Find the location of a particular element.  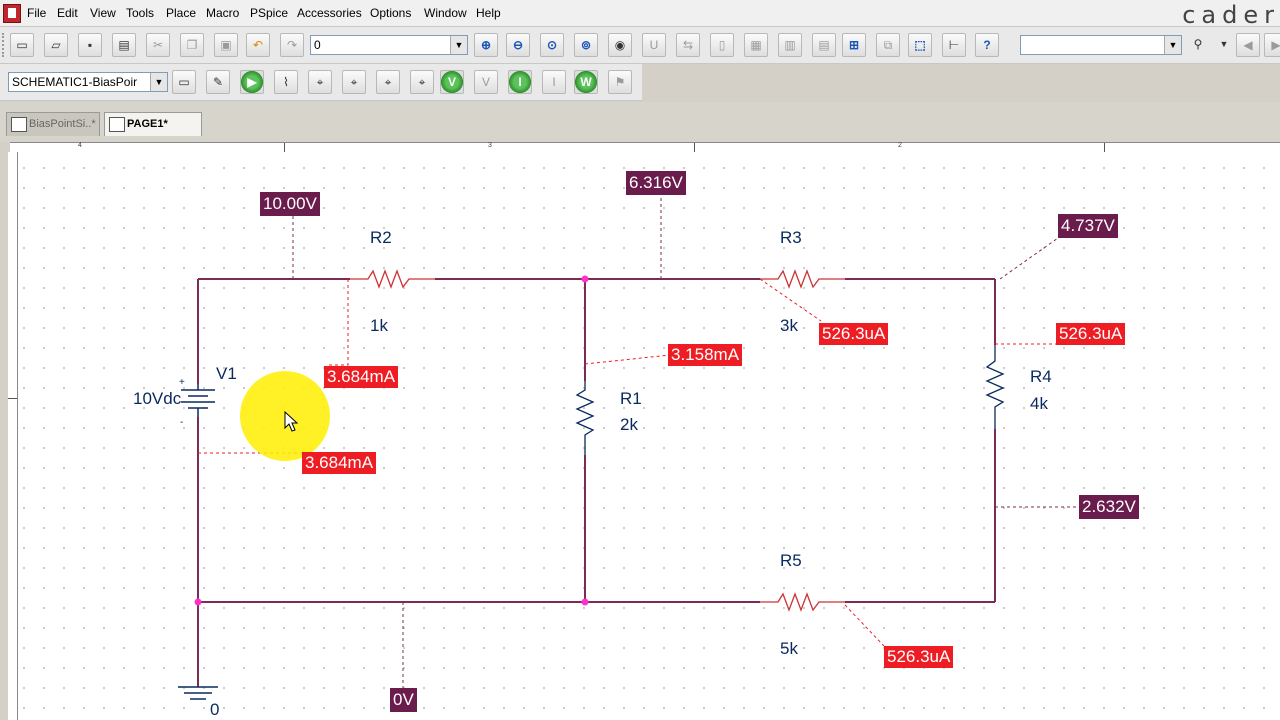

eye-icon: ◉ is located at coordinates (620, 45).